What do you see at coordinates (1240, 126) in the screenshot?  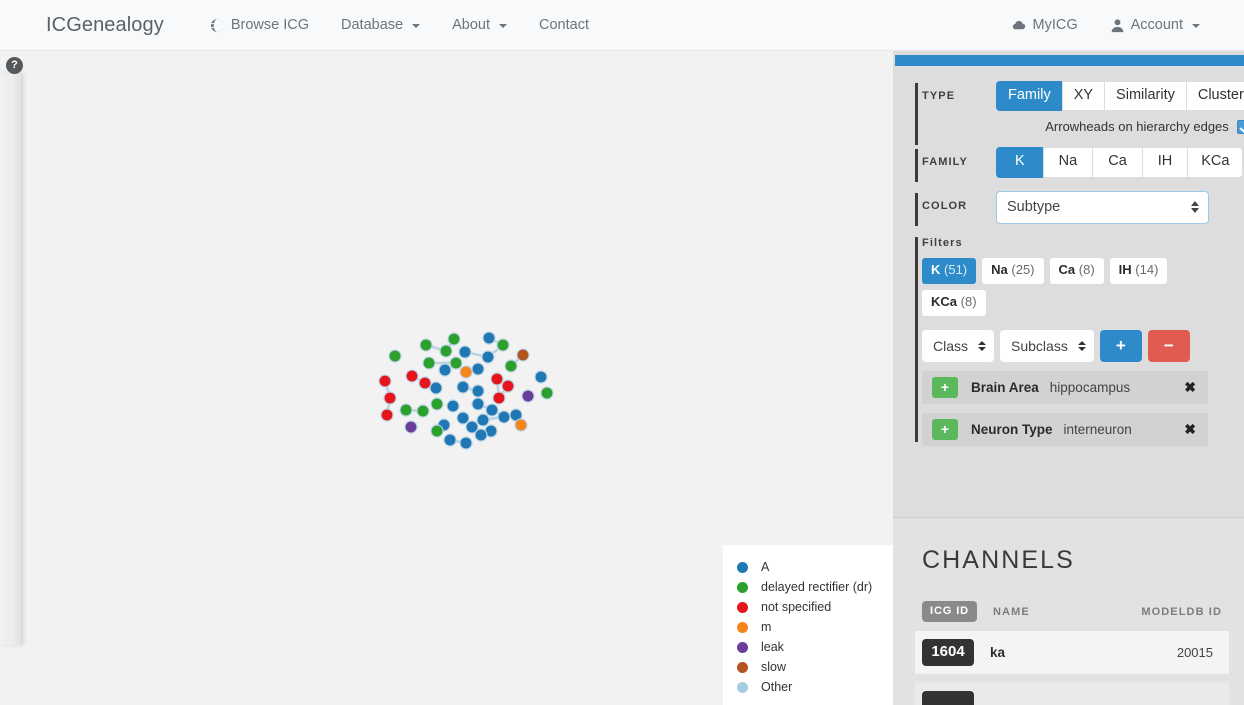 I see `arrowheads-checkbox` at bounding box center [1240, 126].